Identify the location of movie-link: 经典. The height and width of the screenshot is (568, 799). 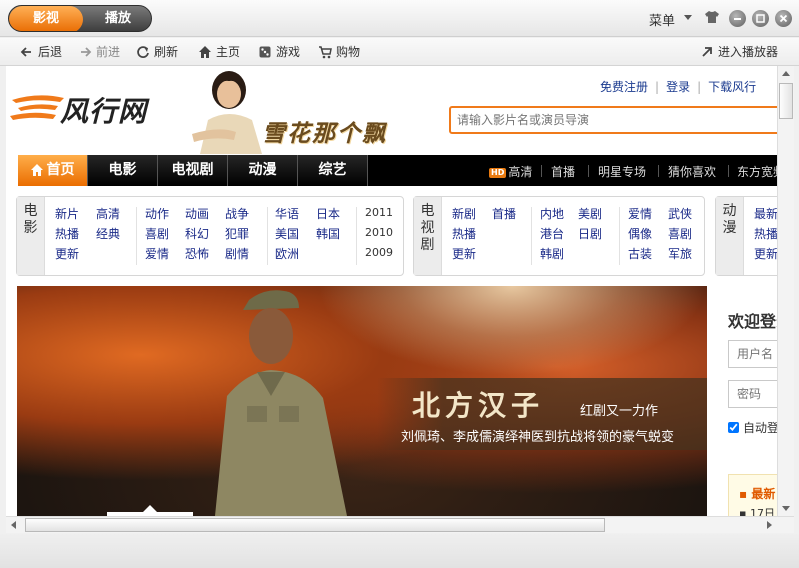
(108, 233).